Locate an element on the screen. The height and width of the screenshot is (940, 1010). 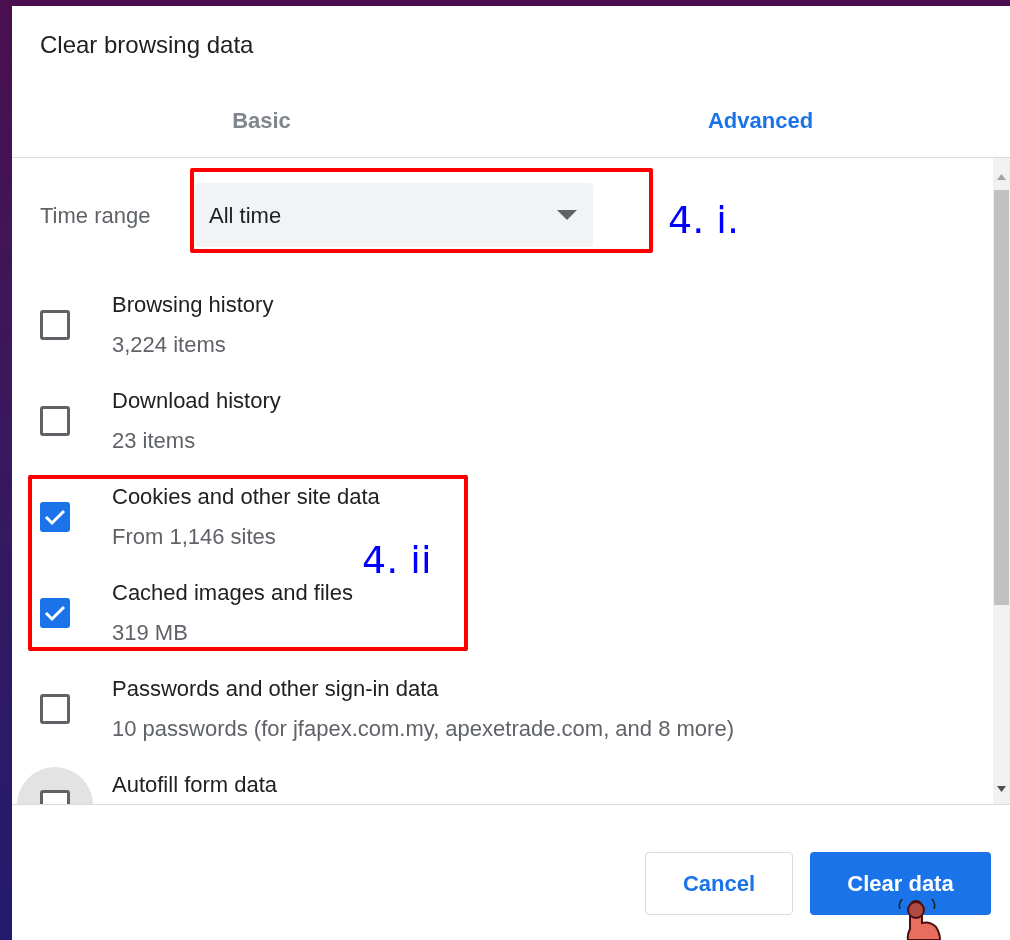
hand-cursor-icon is located at coordinates (920, 918).